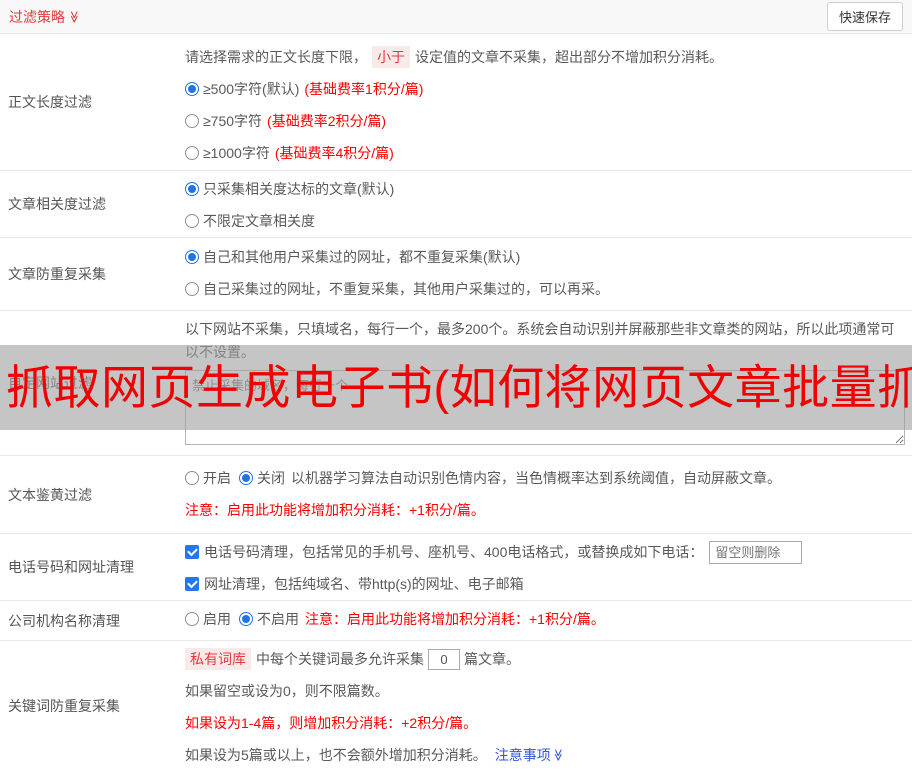 This screenshot has width=912, height=771. Describe the element at coordinates (364, 584) in the screenshot. I see `checkbox-label: 网址清理，包括纯域名、带http(s)的网址、电子邮箱` at that location.